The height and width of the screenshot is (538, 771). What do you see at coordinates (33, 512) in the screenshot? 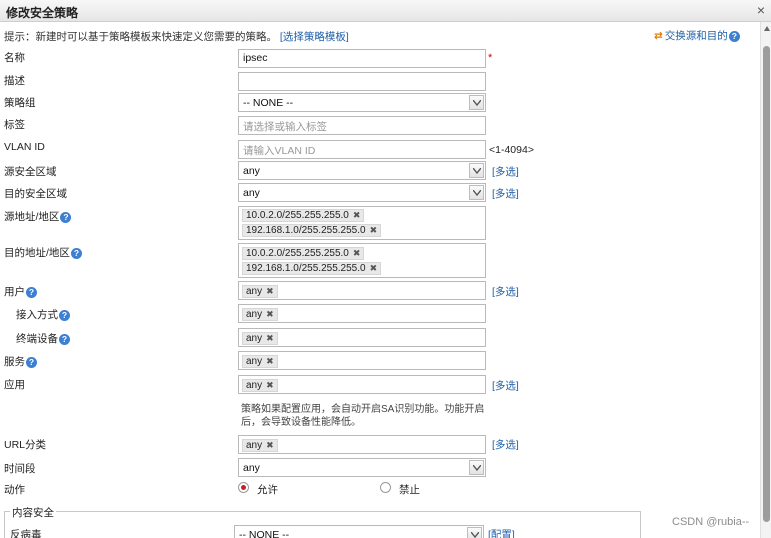
I see `content-security-legend: 内容安全` at bounding box center [33, 512].